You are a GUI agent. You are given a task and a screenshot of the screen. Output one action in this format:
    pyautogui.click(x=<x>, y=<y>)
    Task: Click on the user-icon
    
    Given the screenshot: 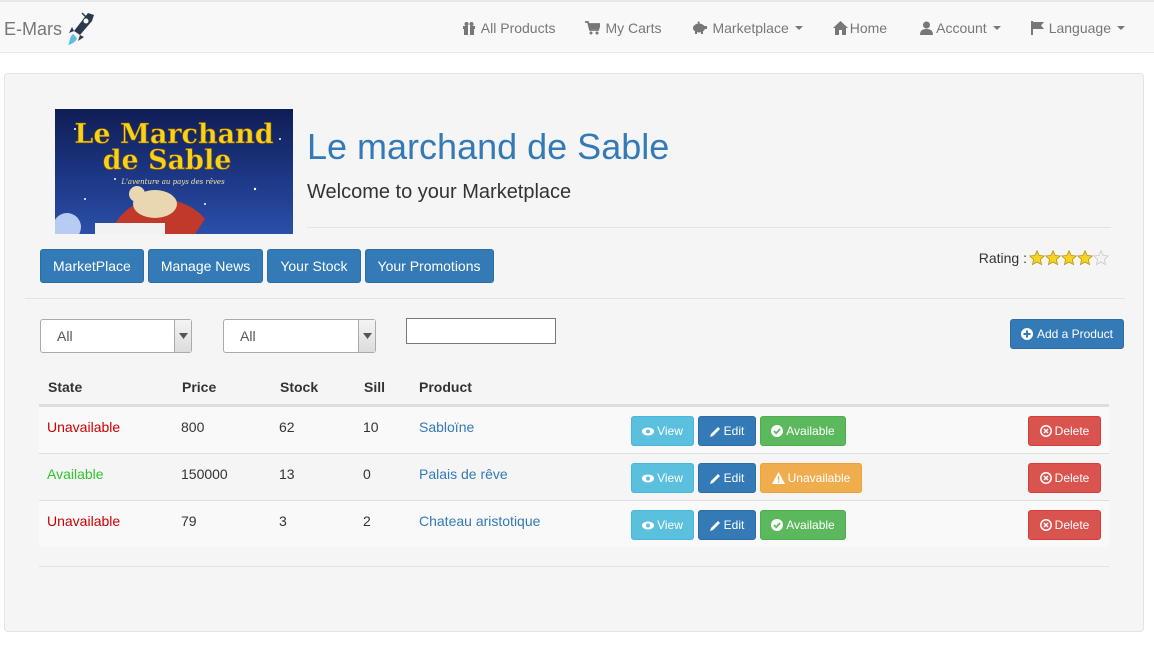 What is the action you would take?
    pyautogui.click(x=927, y=28)
    